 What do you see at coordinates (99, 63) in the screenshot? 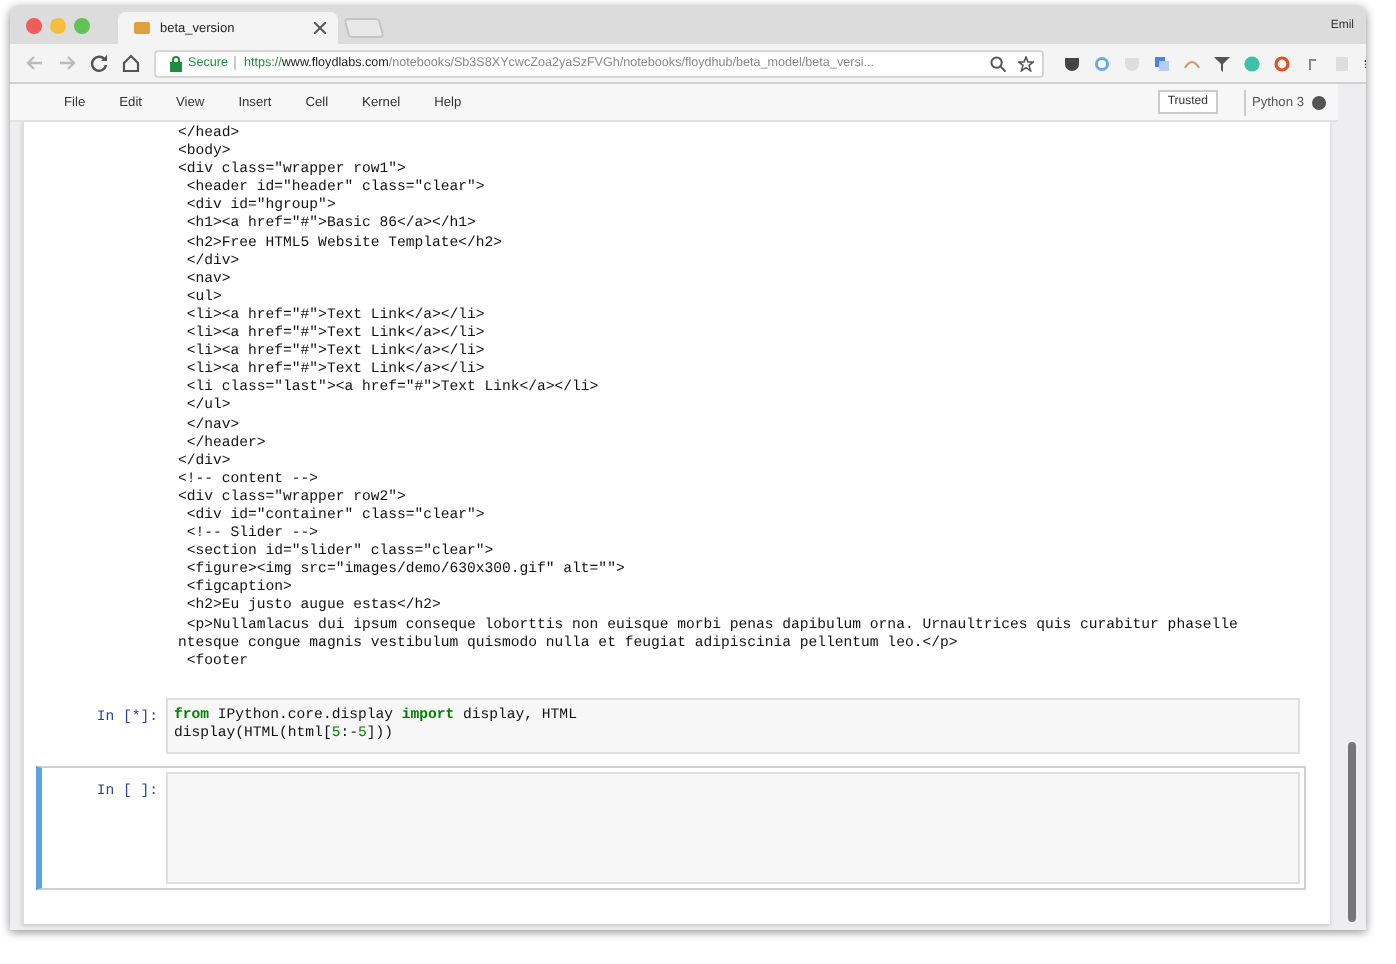
I see `reload-icon` at bounding box center [99, 63].